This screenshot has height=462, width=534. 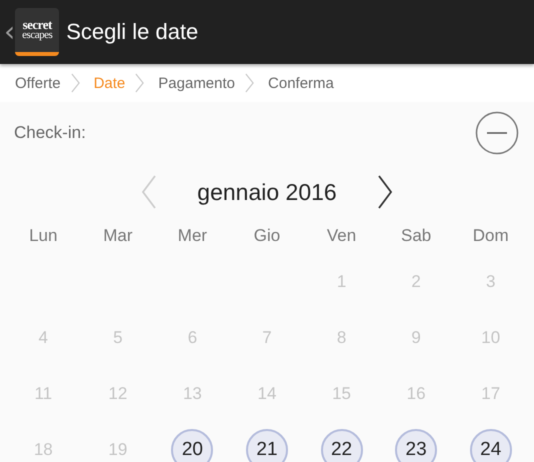 I want to click on breadcrumb-step: Offerte, so click(x=38, y=83).